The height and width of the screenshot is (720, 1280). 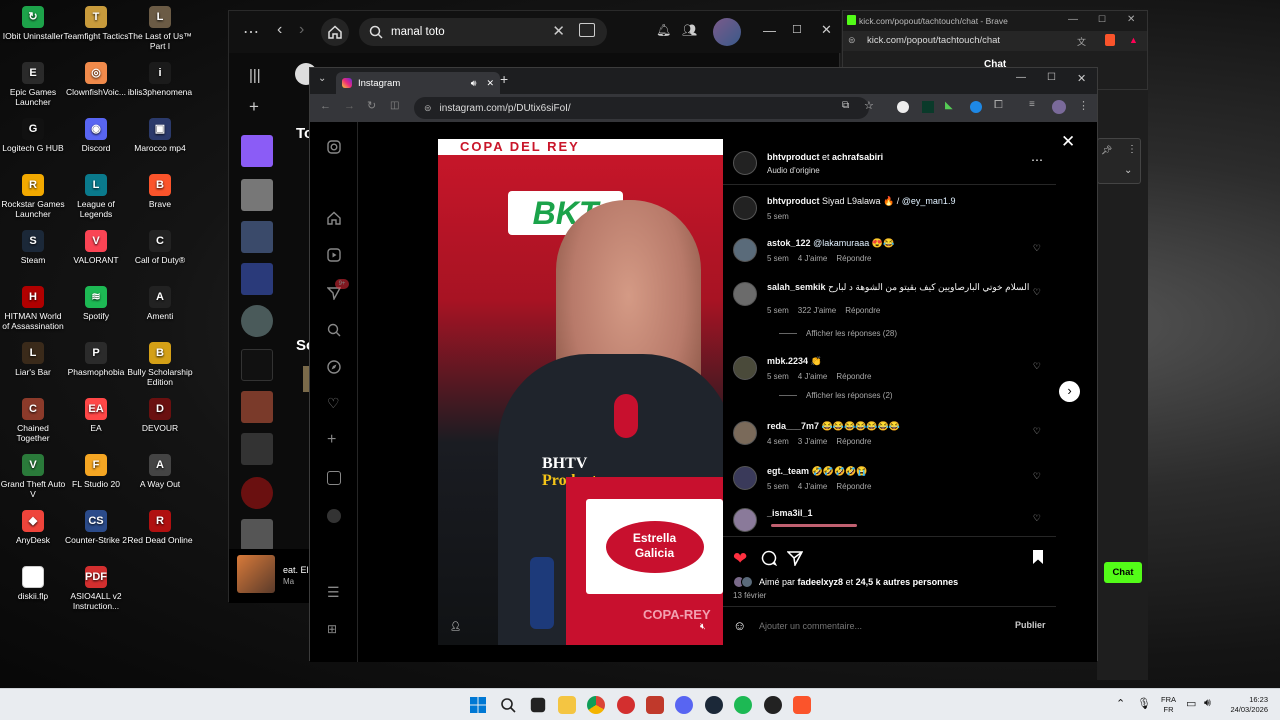 What do you see at coordinates (331, 440) in the screenshot?
I see `create-icon: +` at bounding box center [331, 440].